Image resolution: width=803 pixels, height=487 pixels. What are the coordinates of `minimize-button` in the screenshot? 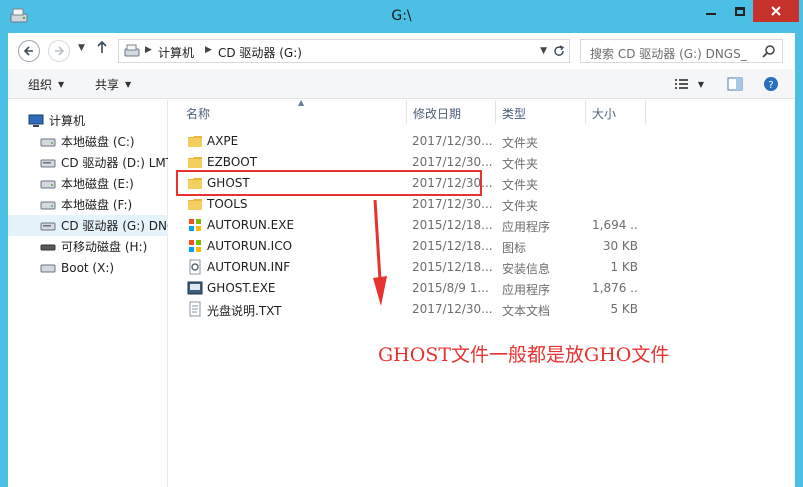 It's located at (710, 11).